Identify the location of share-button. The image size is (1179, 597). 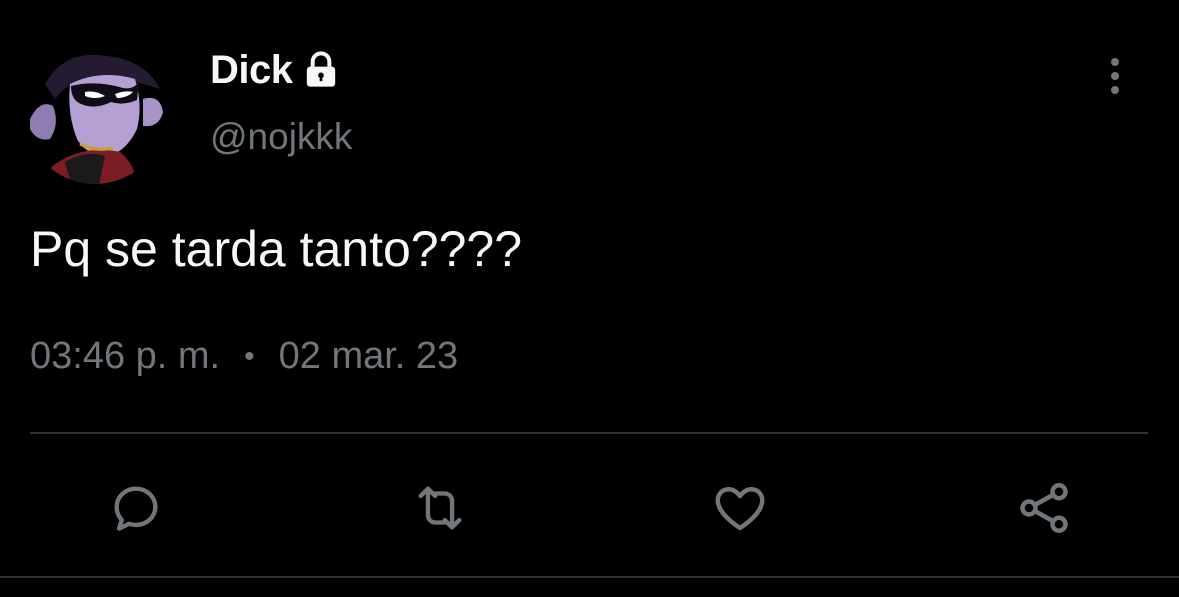
(1044, 508).